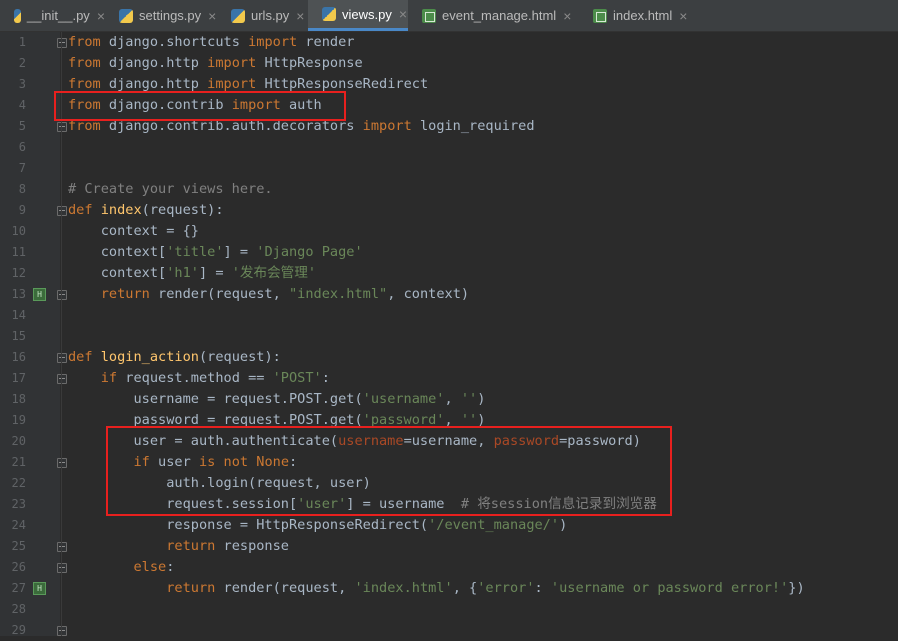  Describe the element at coordinates (18, 399) in the screenshot. I see `line-number: 18` at that location.